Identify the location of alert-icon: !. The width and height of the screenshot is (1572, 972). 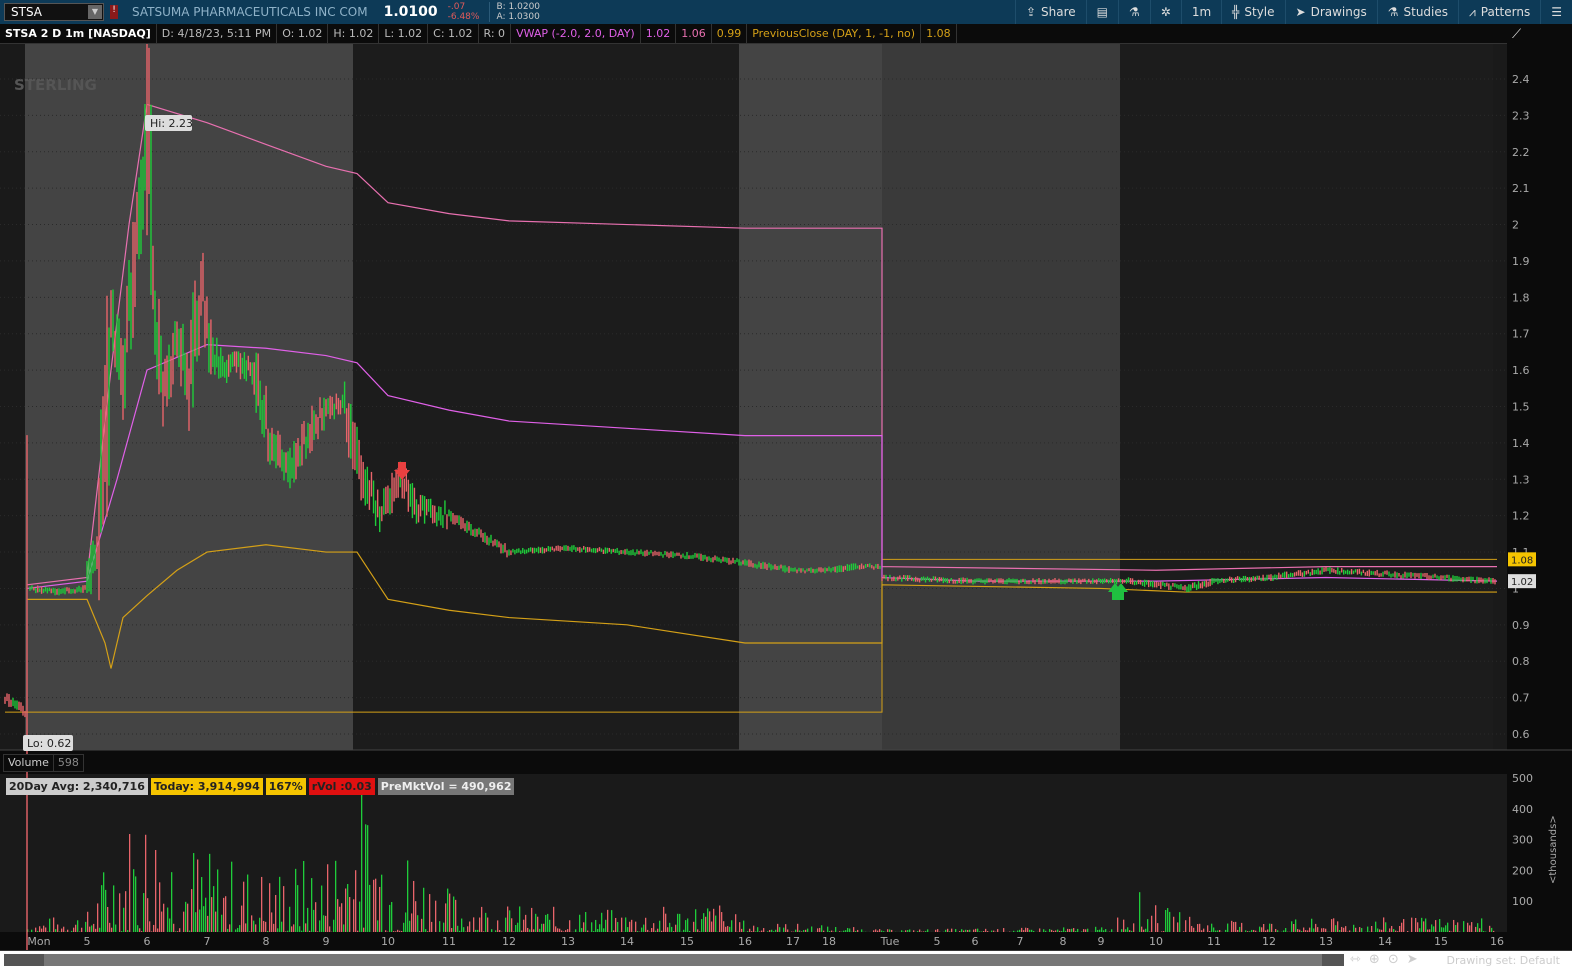
(114, 12).